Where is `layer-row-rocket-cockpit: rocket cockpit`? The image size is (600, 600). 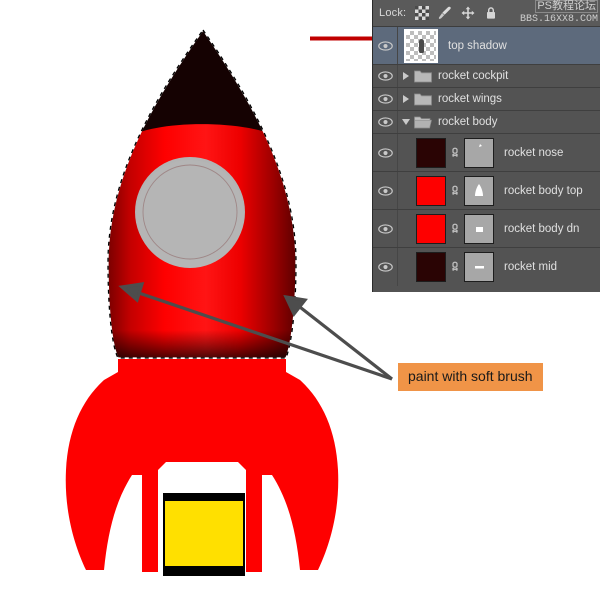 layer-row-rocket-cockpit: rocket cockpit is located at coordinates (486, 76).